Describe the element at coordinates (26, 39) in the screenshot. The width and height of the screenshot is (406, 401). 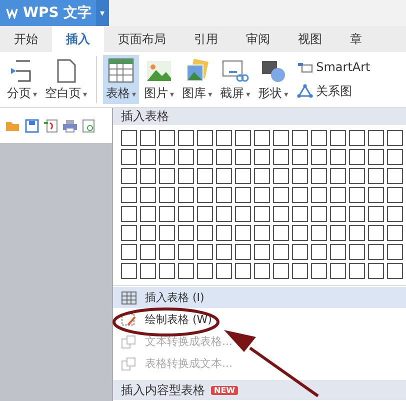
I see `ribbon-tab: 开始` at that location.